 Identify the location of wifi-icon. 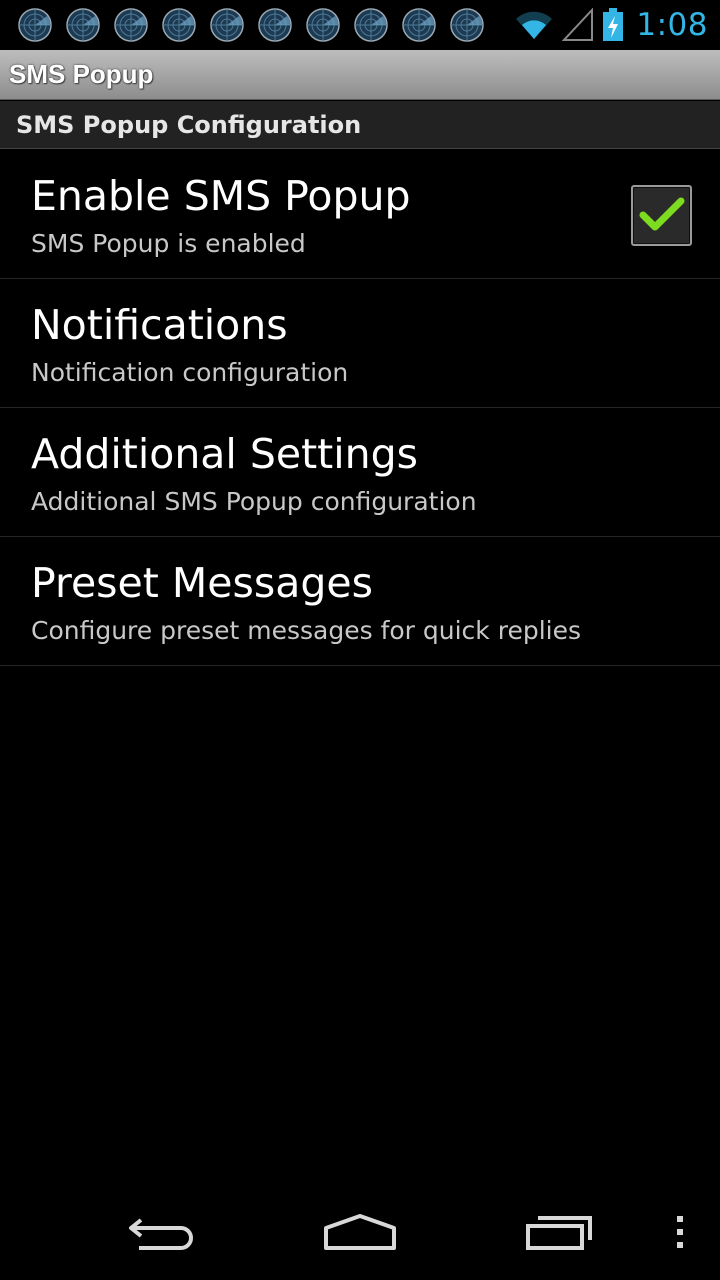
(534, 25).